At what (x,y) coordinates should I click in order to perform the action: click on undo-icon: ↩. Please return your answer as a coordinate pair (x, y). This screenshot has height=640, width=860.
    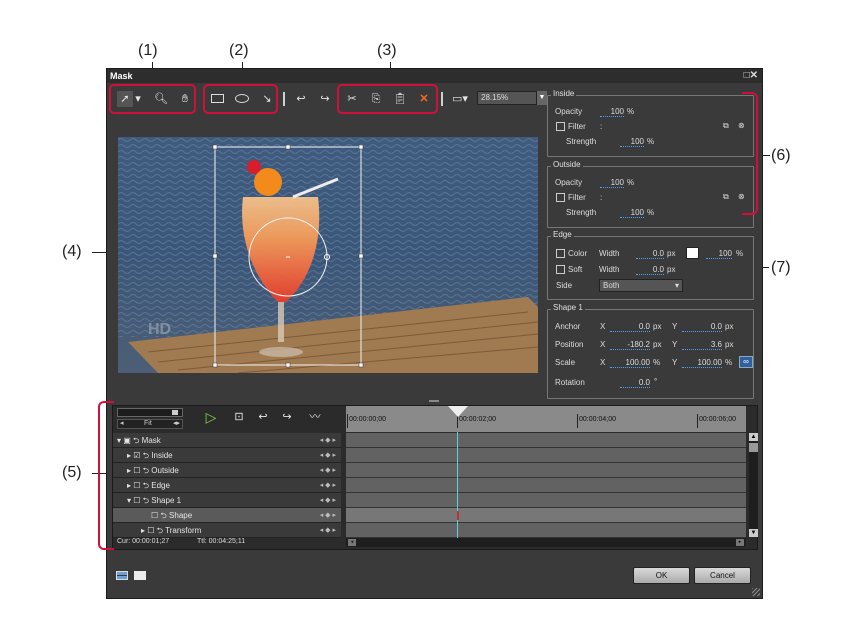
    Looking at the image, I should click on (301, 99).